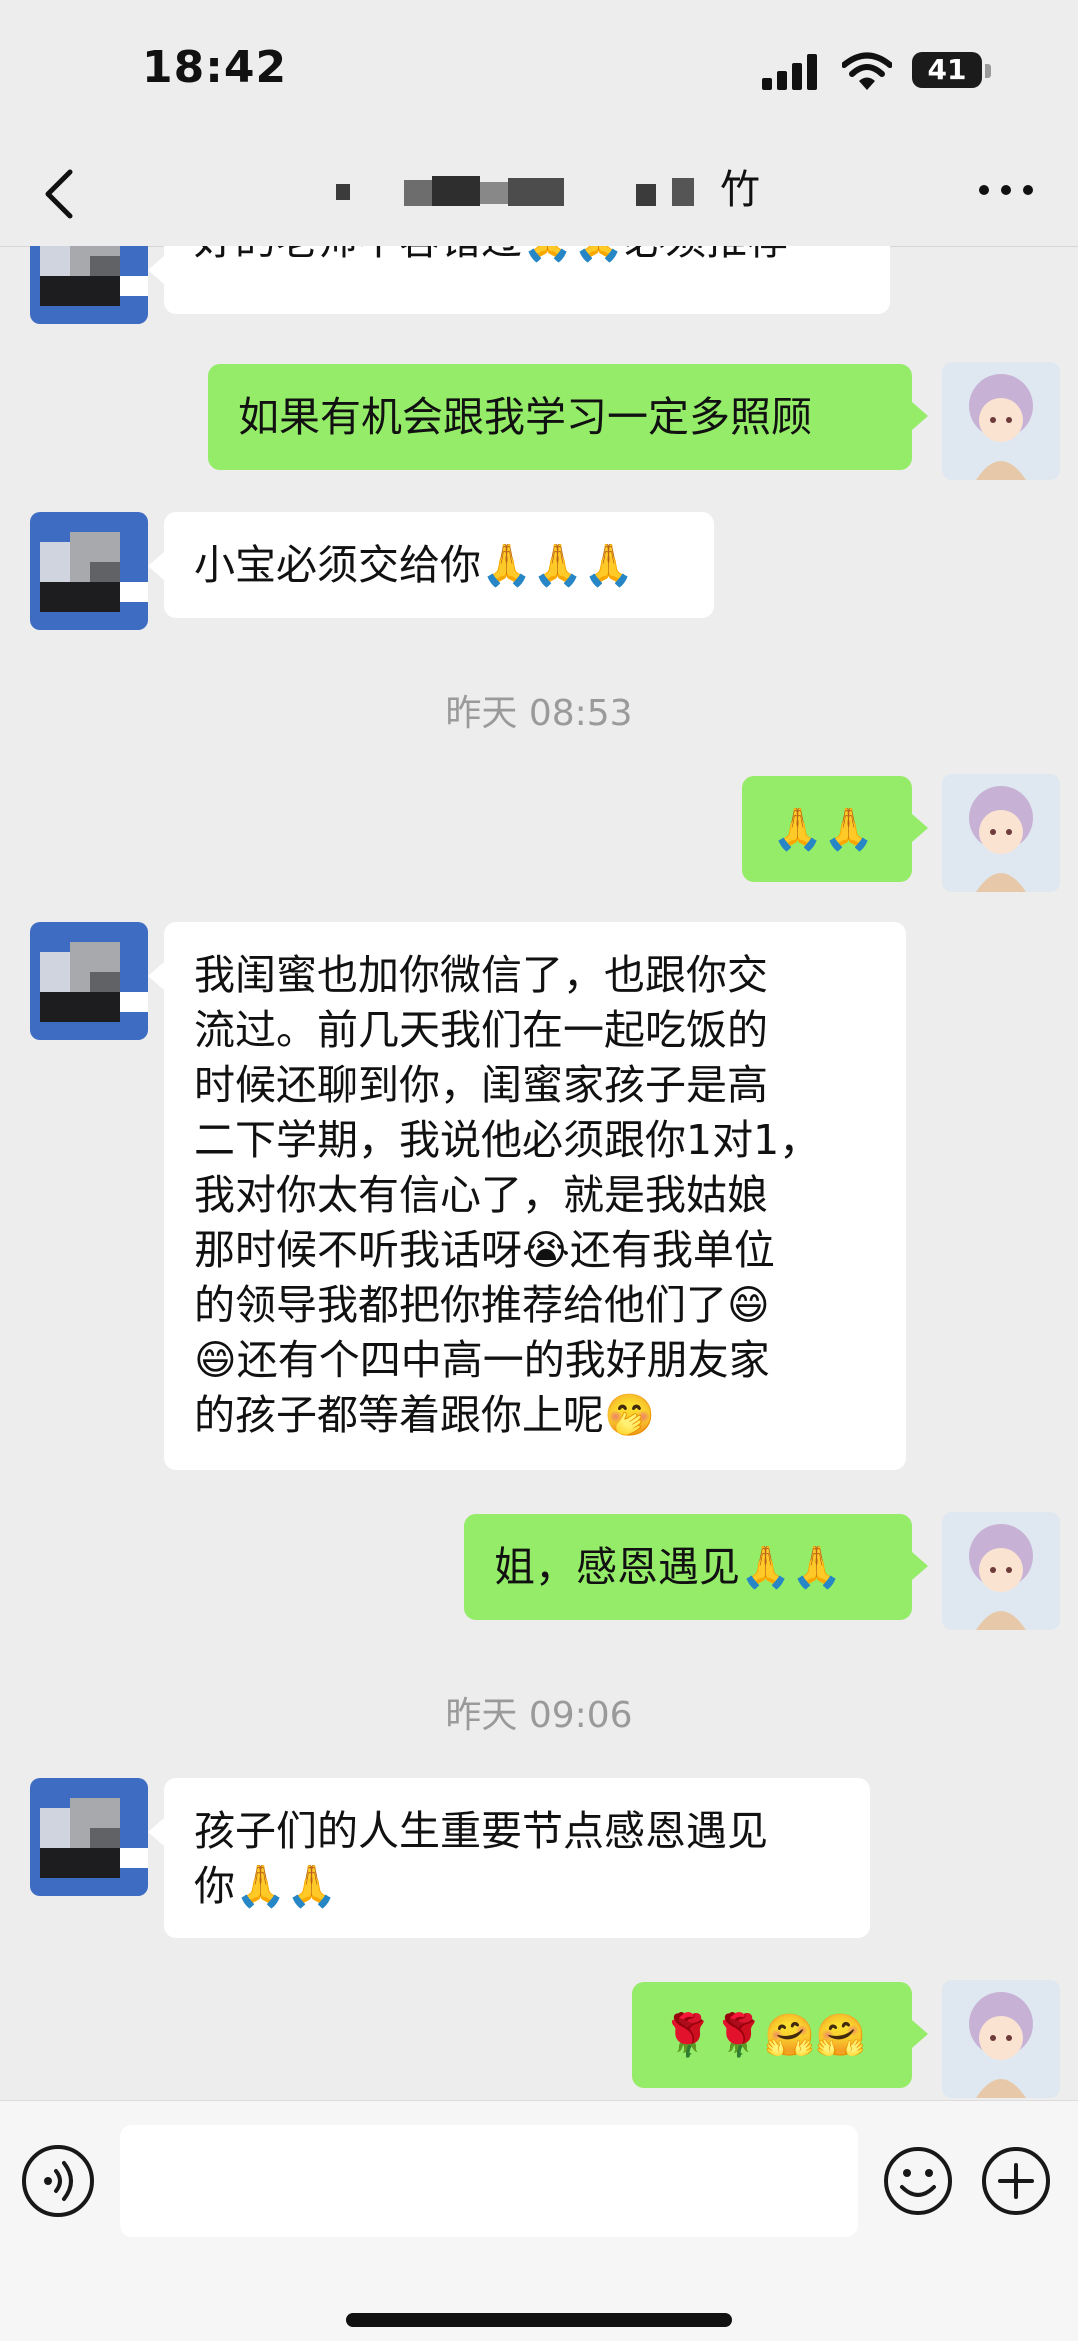 Image resolution: width=1078 pixels, height=2341 pixels. Describe the element at coordinates (988, 71) in the screenshot. I see `battery-nub` at that location.